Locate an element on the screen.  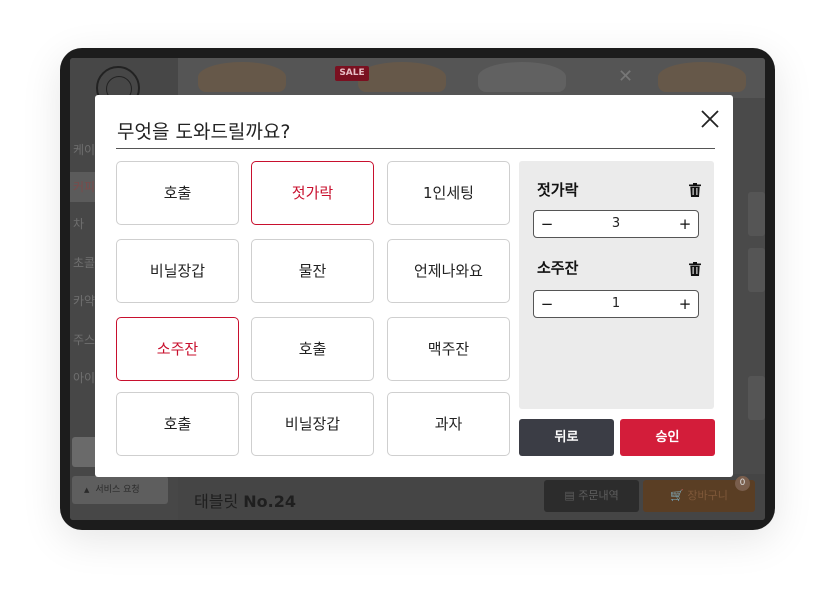
bottom-bar: 태블릿 No.24 ▤ 주문내역 🛒 장바구니 0 is located at coordinates (471, 497).